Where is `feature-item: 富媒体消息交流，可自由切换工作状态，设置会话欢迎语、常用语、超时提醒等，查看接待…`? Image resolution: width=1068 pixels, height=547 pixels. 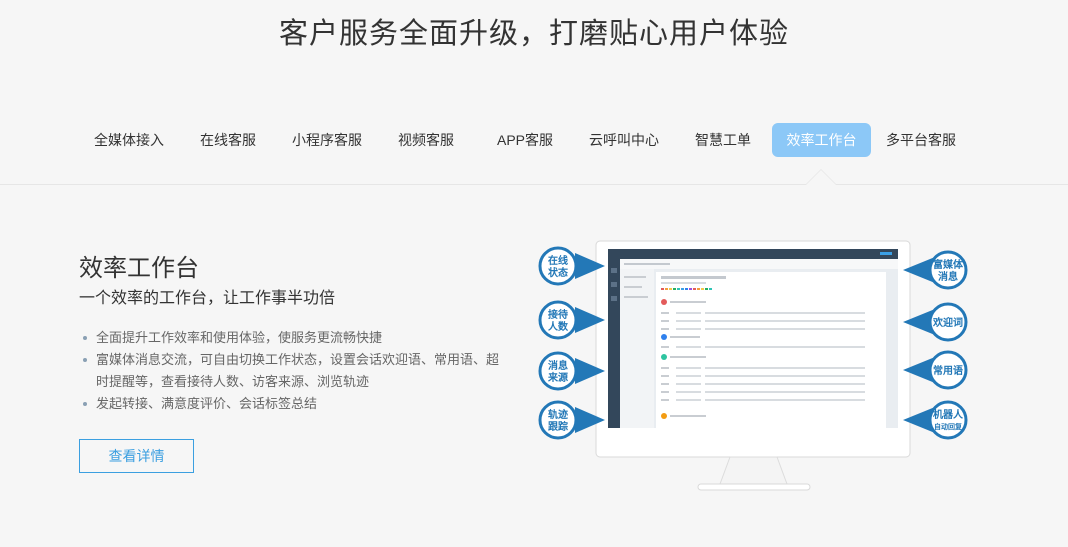
feature-item: 富媒体消息交流，可自由切换工作状态，设置会话欢迎语、常用语、超时提醒等，查看接待… is located at coordinates (294, 371).